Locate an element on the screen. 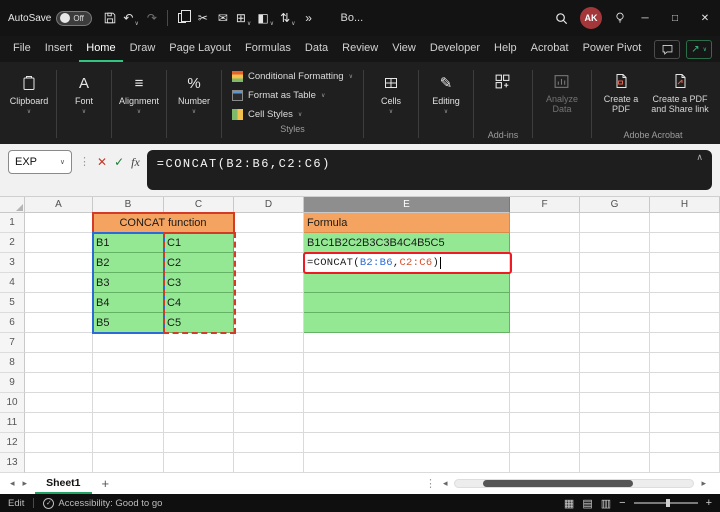 The width and height of the screenshot is (720, 512). autosave-toggle-pill: Off is located at coordinates (74, 18).